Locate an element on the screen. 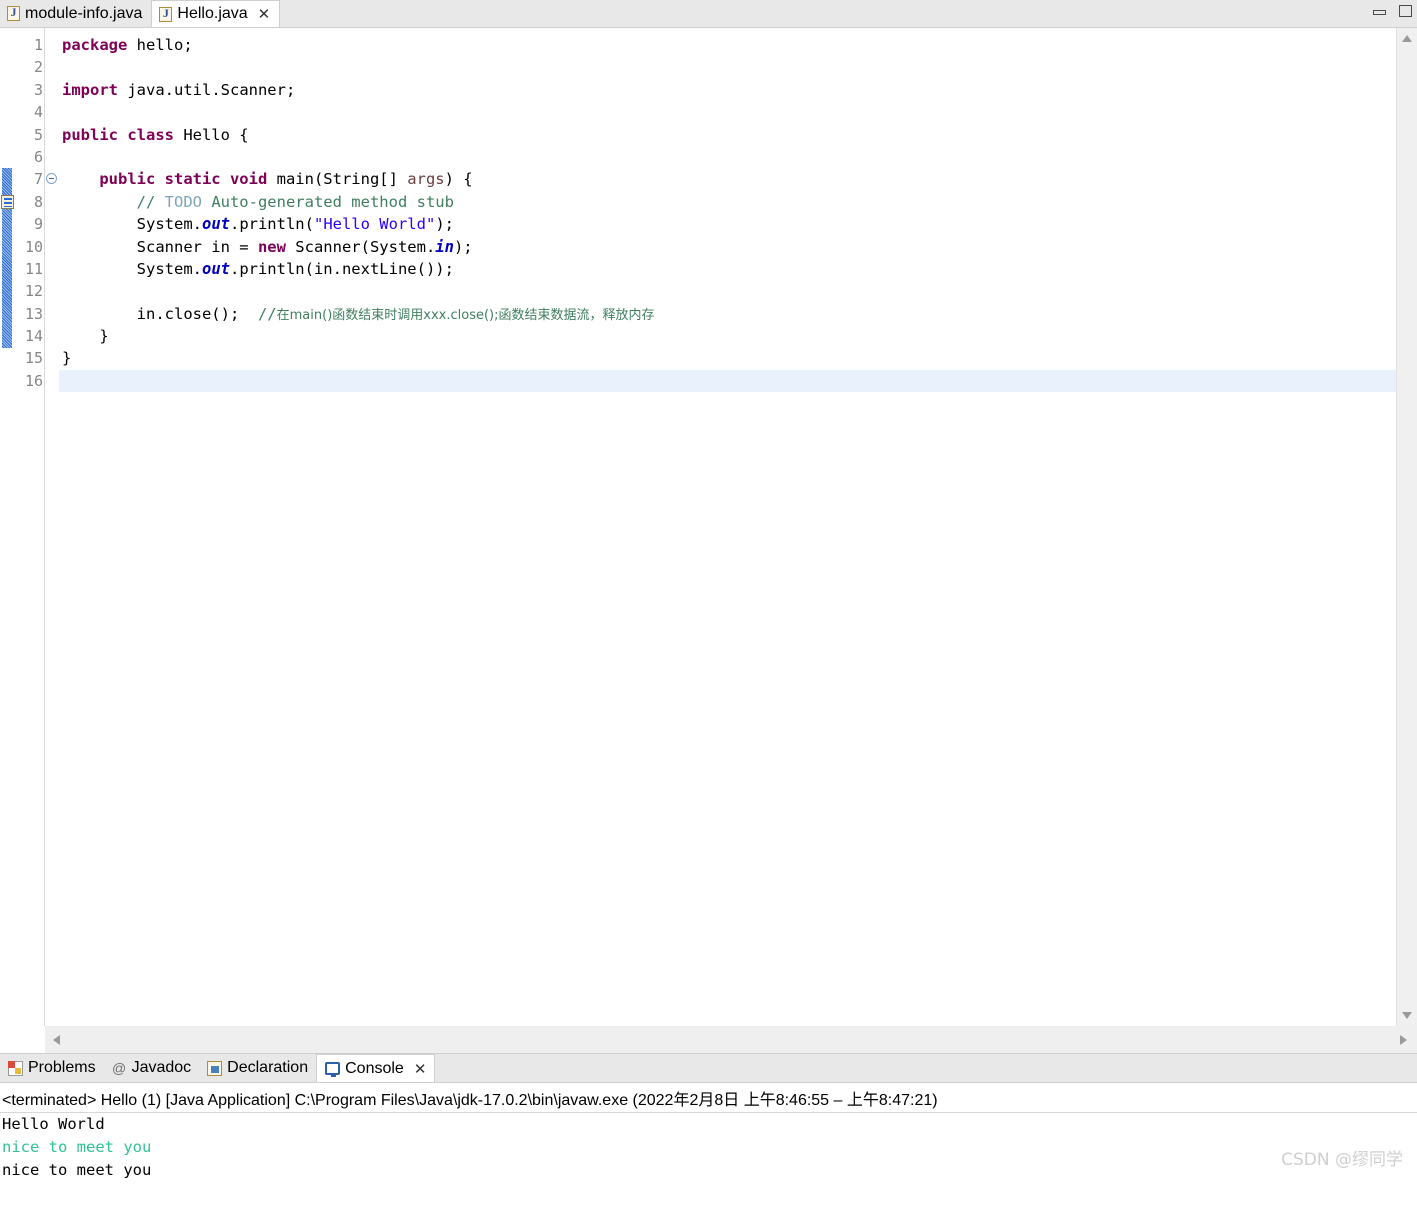  code-token: Hello { is located at coordinates (211, 134).